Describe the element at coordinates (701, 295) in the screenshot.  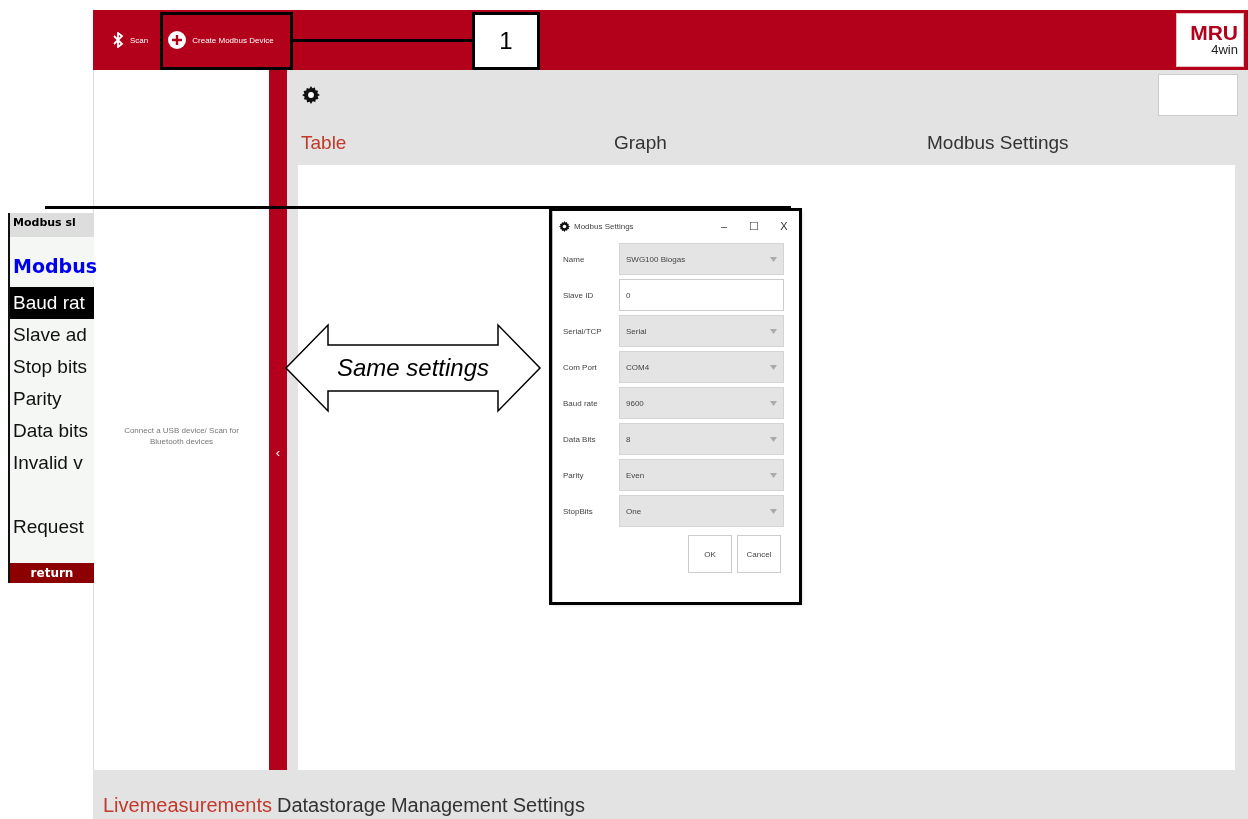
I see `input-field: 0` at that location.